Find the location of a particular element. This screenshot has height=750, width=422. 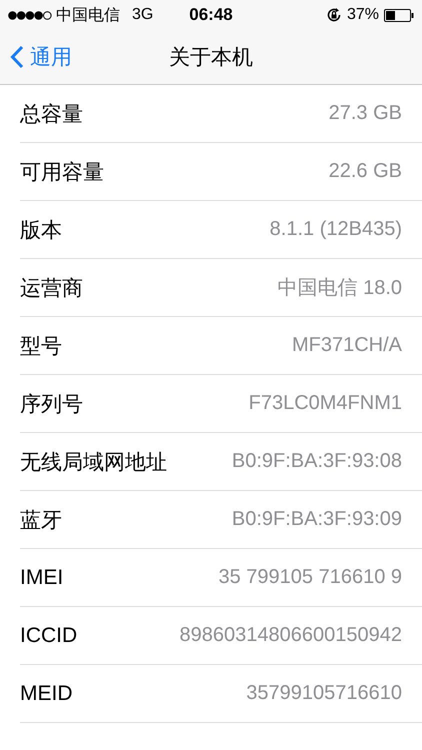

row-value: B0:9F:BA:3F:93:08 is located at coordinates (317, 461).